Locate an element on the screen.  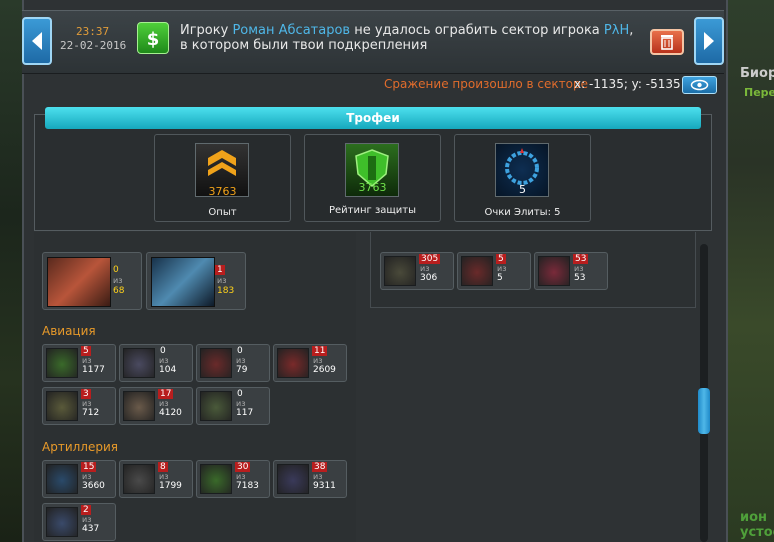
background-right: Биор Перер ион устос is located at coordinates (751, 271).